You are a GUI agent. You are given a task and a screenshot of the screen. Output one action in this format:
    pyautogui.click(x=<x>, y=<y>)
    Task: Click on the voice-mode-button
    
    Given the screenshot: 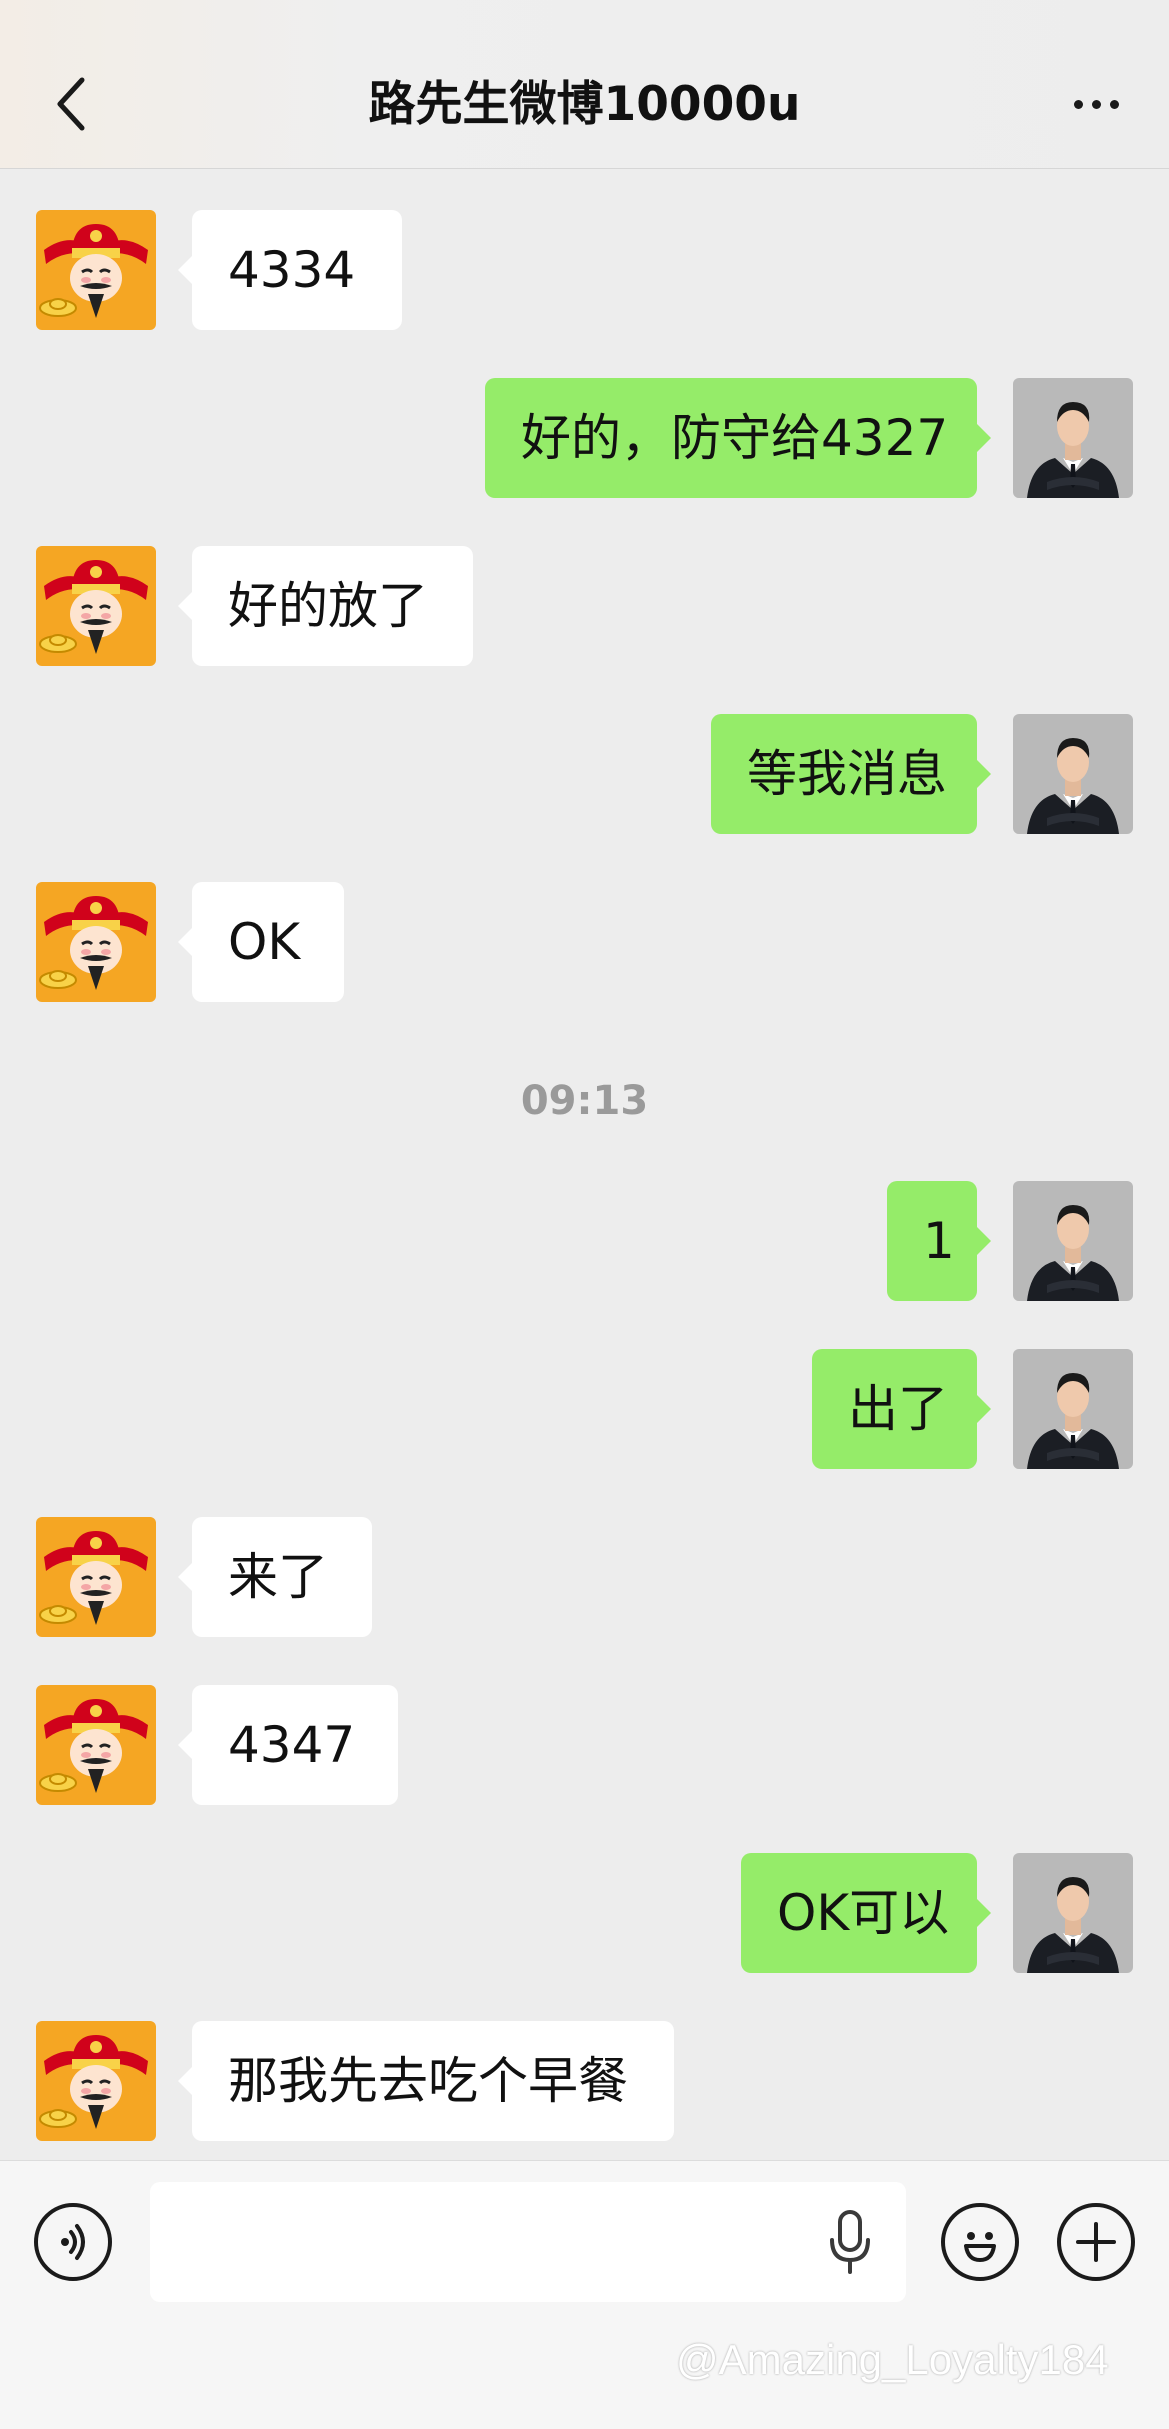 What is the action you would take?
    pyautogui.click(x=73, y=2242)
    